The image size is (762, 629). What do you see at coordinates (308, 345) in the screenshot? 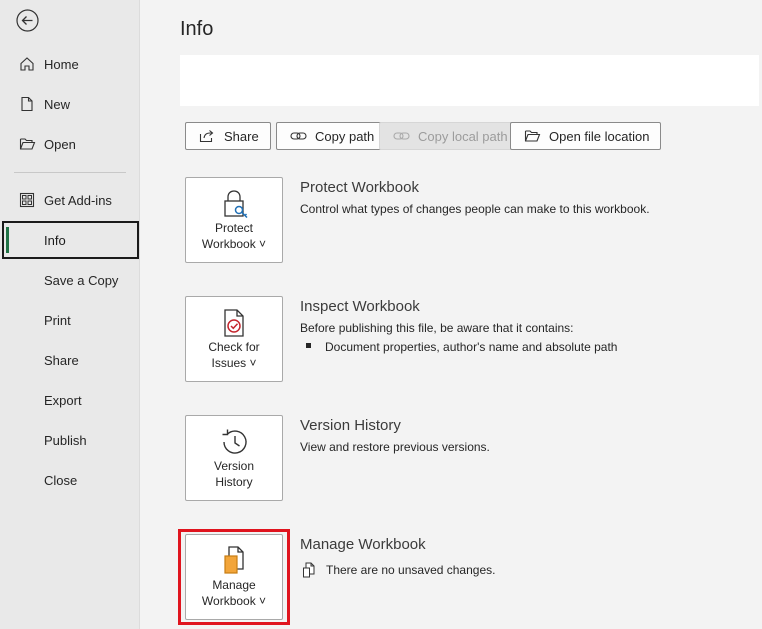
I see `bullet-marker` at bounding box center [308, 345].